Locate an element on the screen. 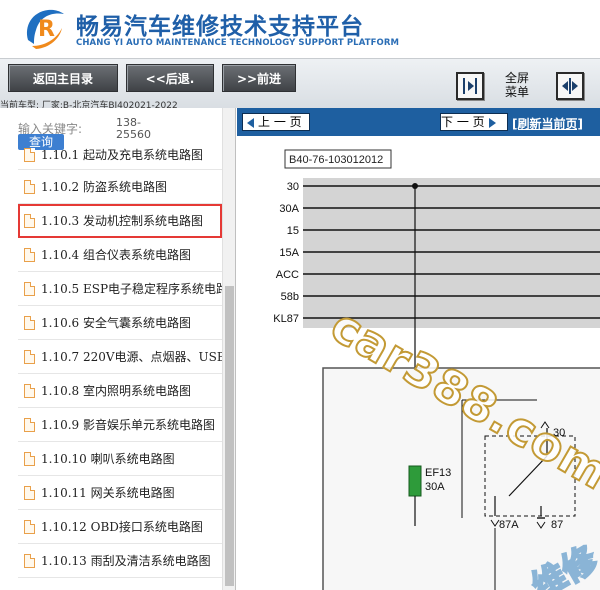 This screenshot has height=590, width=600. sidebar-item: 1.10.7 220V电源、点烟器、USB is located at coordinates (120, 357).